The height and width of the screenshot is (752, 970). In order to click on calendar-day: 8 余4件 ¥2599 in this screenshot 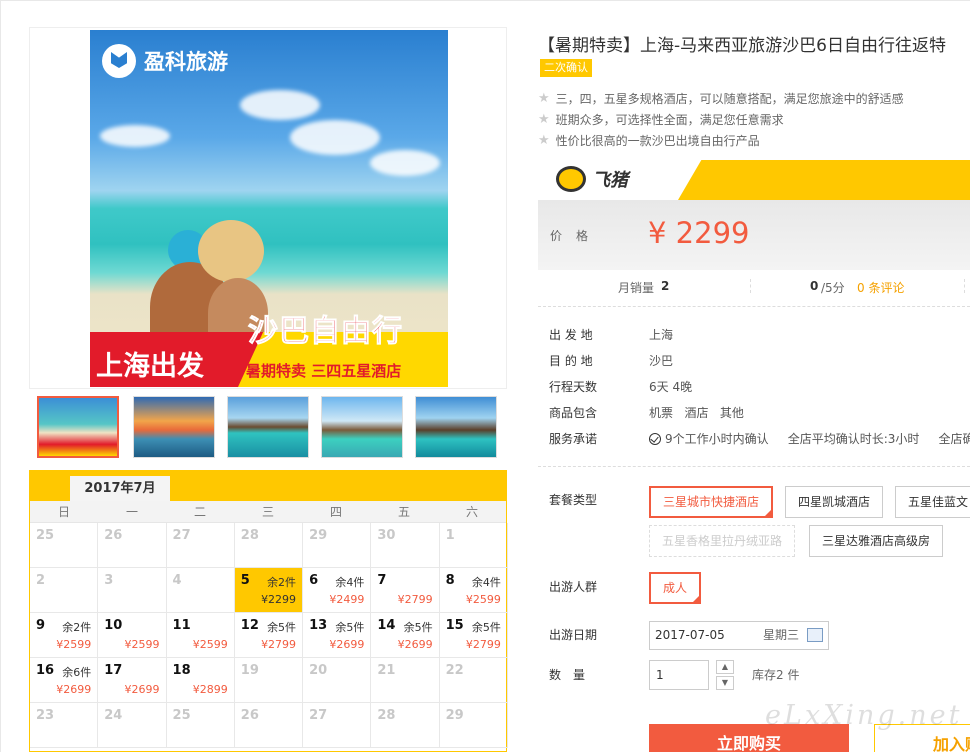, I will do `click(473, 590)`.